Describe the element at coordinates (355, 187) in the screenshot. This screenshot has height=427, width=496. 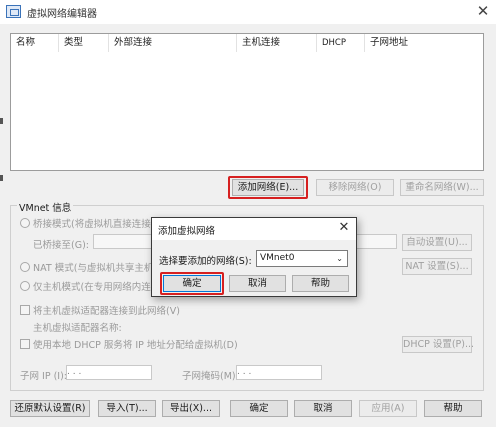
I see `remove-network-button: 移除网络(O)` at that location.